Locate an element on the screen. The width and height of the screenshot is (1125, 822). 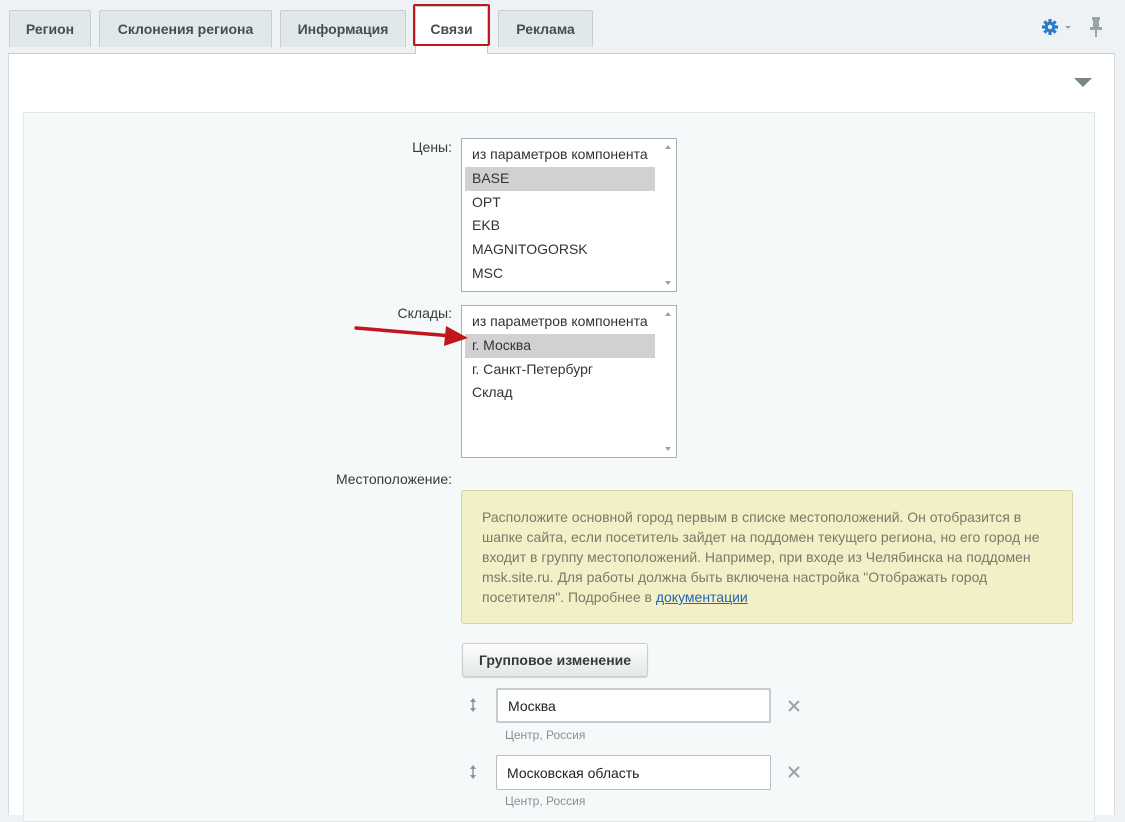
tab-region: Регион is located at coordinates (50, 28).